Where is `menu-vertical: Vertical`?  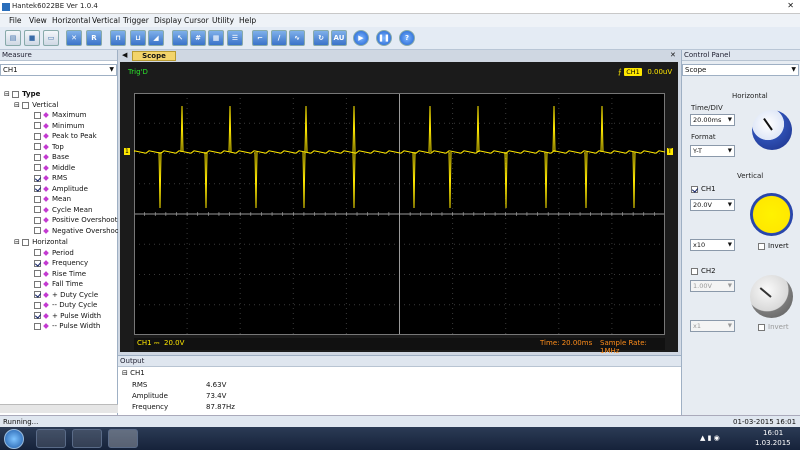
menu-vertical: Vertical is located at coordinates (106, 20).